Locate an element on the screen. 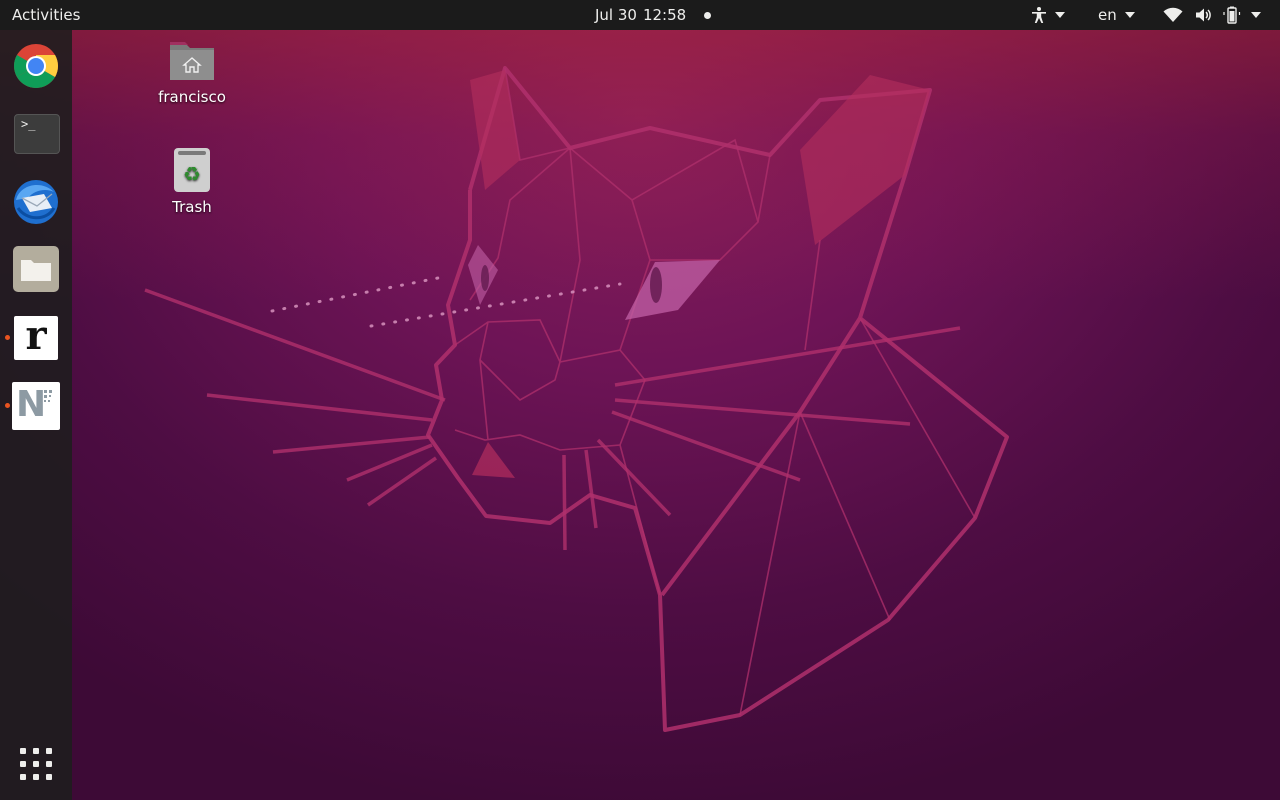 The width and height of the screenshot is (1280, 800). desktop-icon-label: francisco is located at coordinates (192, 97).